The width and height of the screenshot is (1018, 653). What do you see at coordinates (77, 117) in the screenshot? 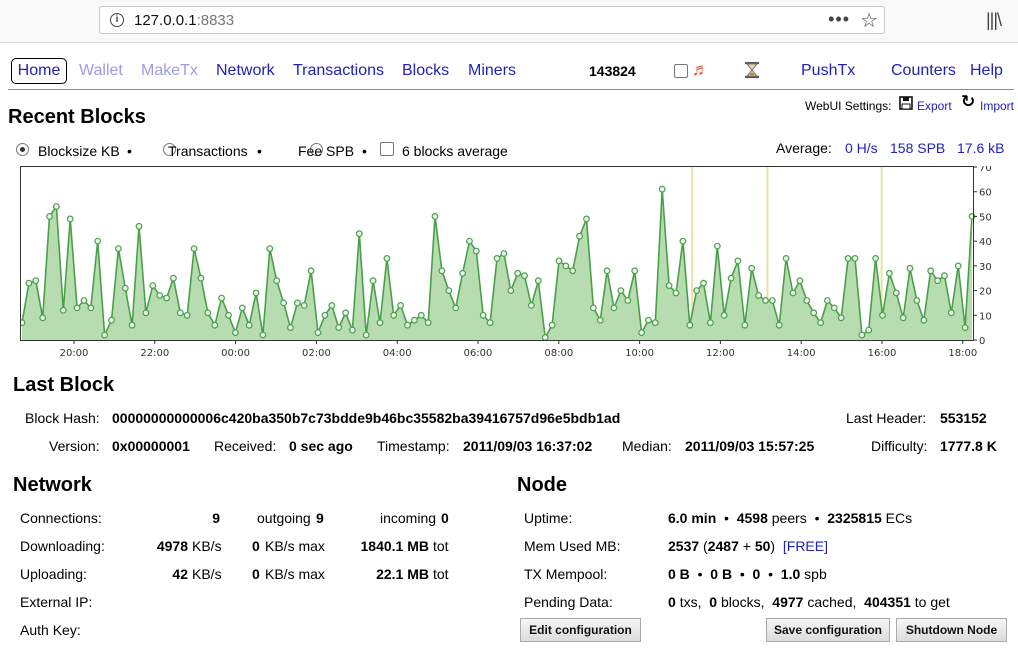
I see `recent-blocks-title: Recent Blocks` at bounding box center [77, 117].